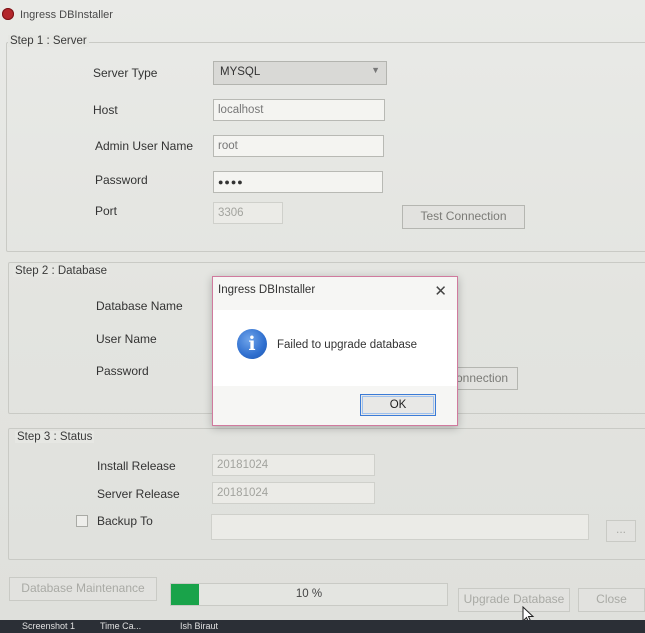 Image resolution: width=645 pixels, height=633 pixels. What do you see at coordinates (463, 217) in the screenshot?
I see `test-connection-button: Test Connection` at bounding box center [463, 217].